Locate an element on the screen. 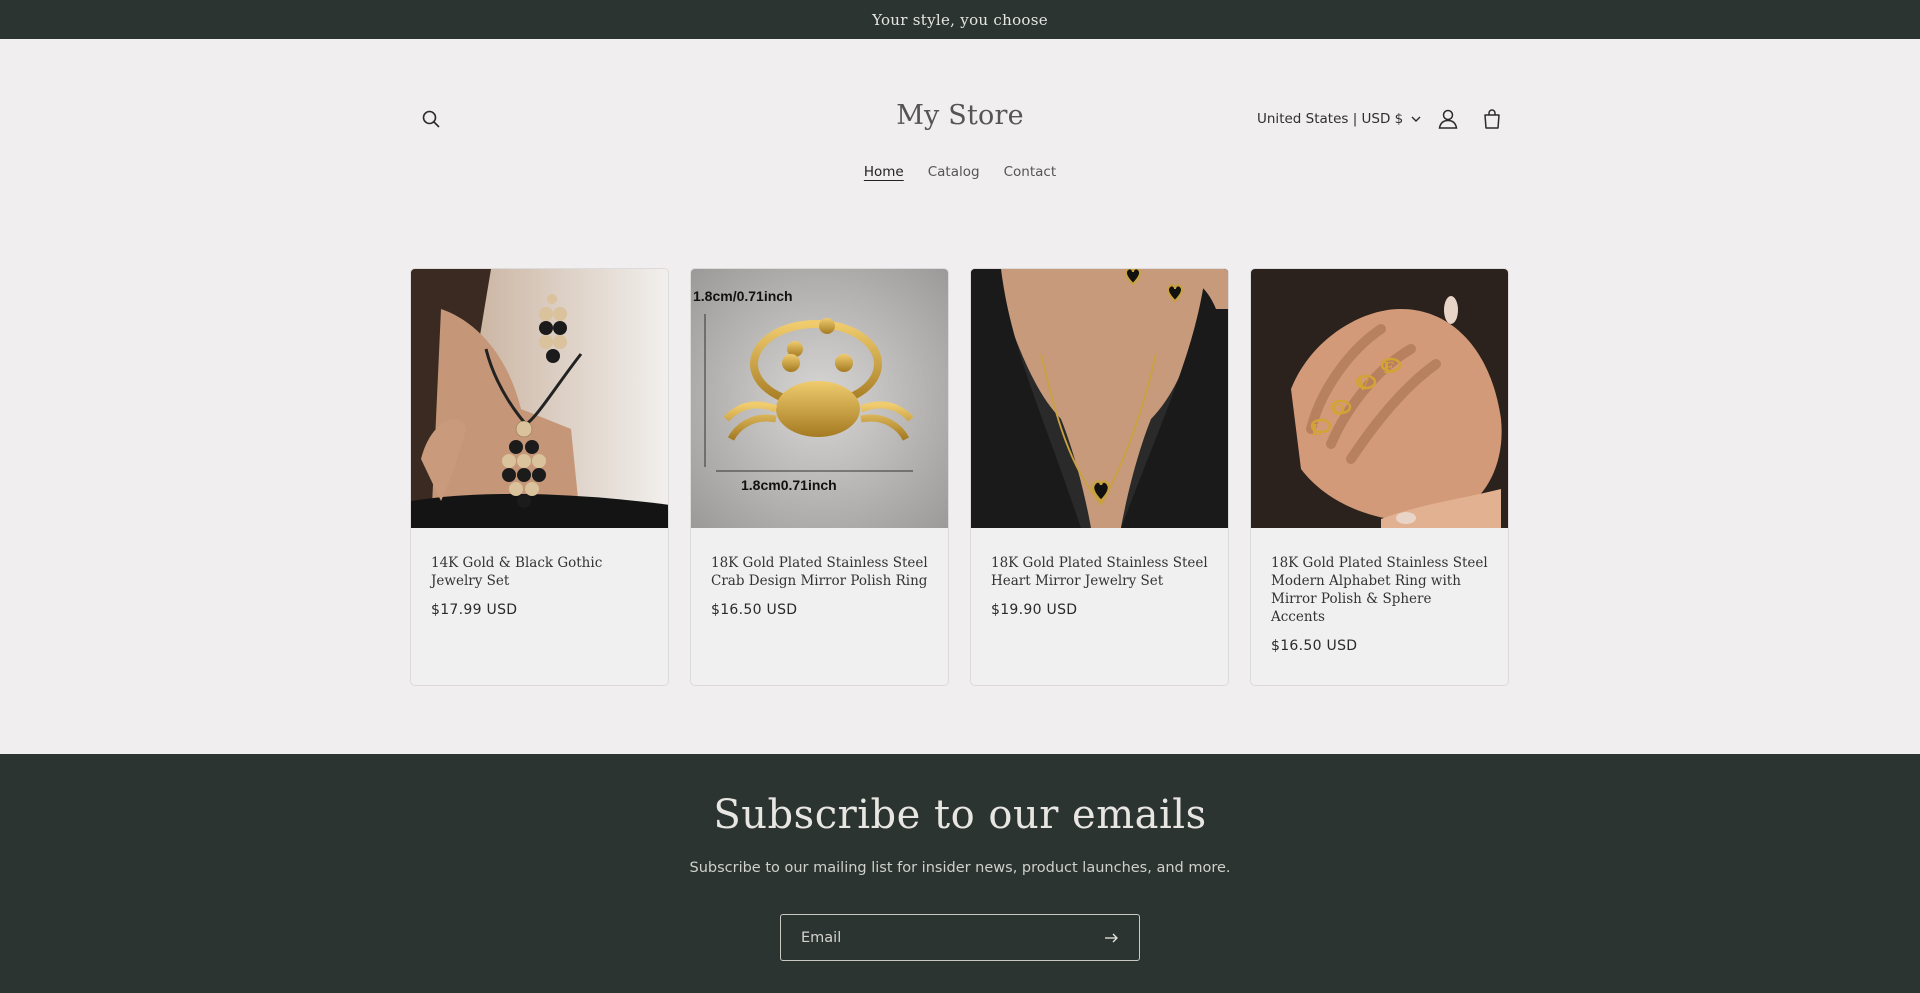  svg-text: E is located at coordinates (1388, 368).